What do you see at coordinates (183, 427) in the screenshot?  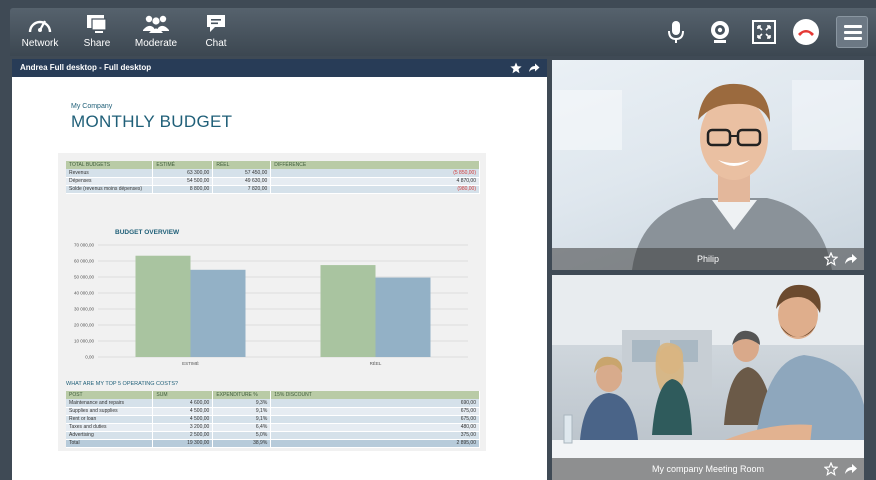 I see `table-cell: 3 200,00` at bounding box center [183, 427].